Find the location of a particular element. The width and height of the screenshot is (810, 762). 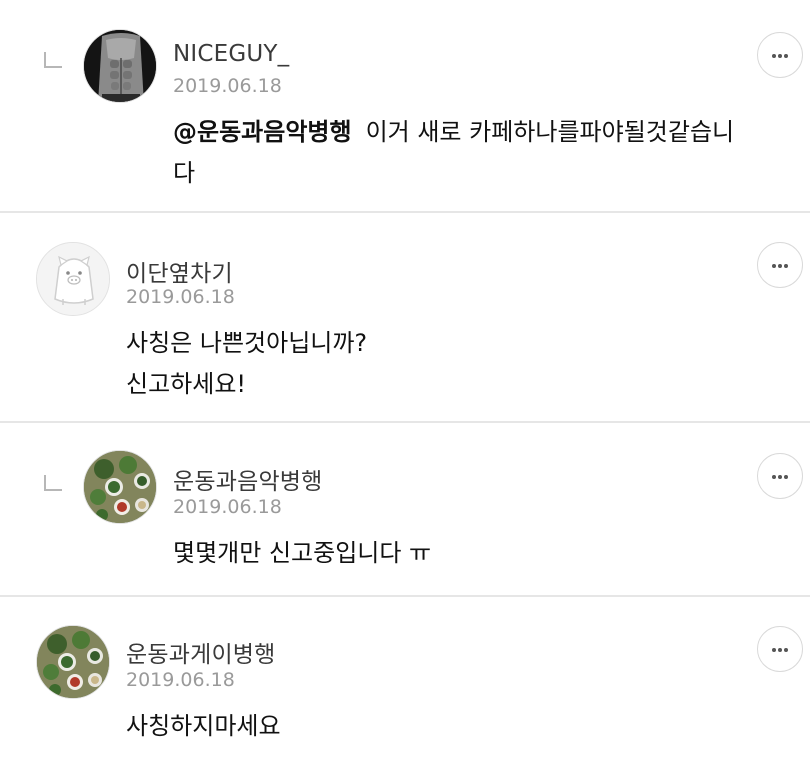

muscle-torso-photo is located at coordinates (120, 66).